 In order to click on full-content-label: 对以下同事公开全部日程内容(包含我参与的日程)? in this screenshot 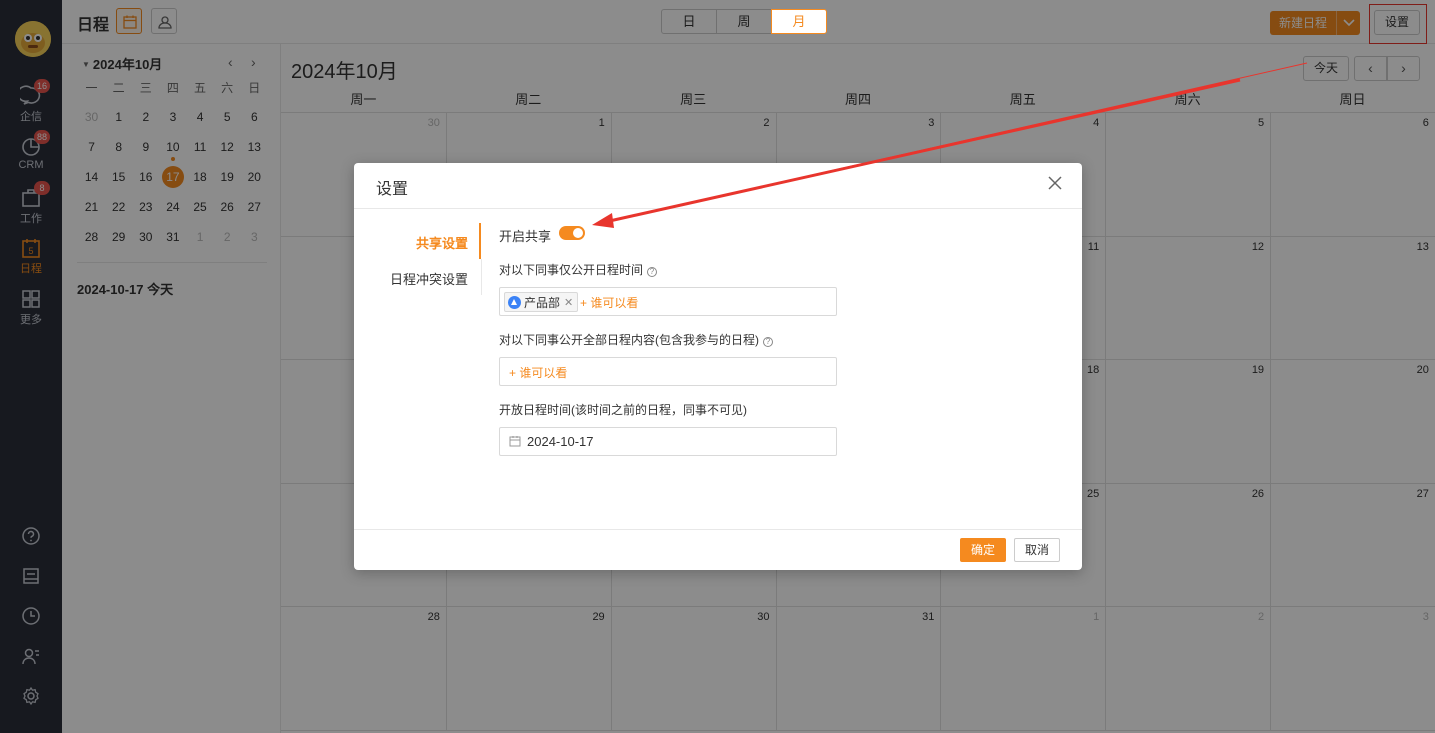, I will do `click(636, 339)`.